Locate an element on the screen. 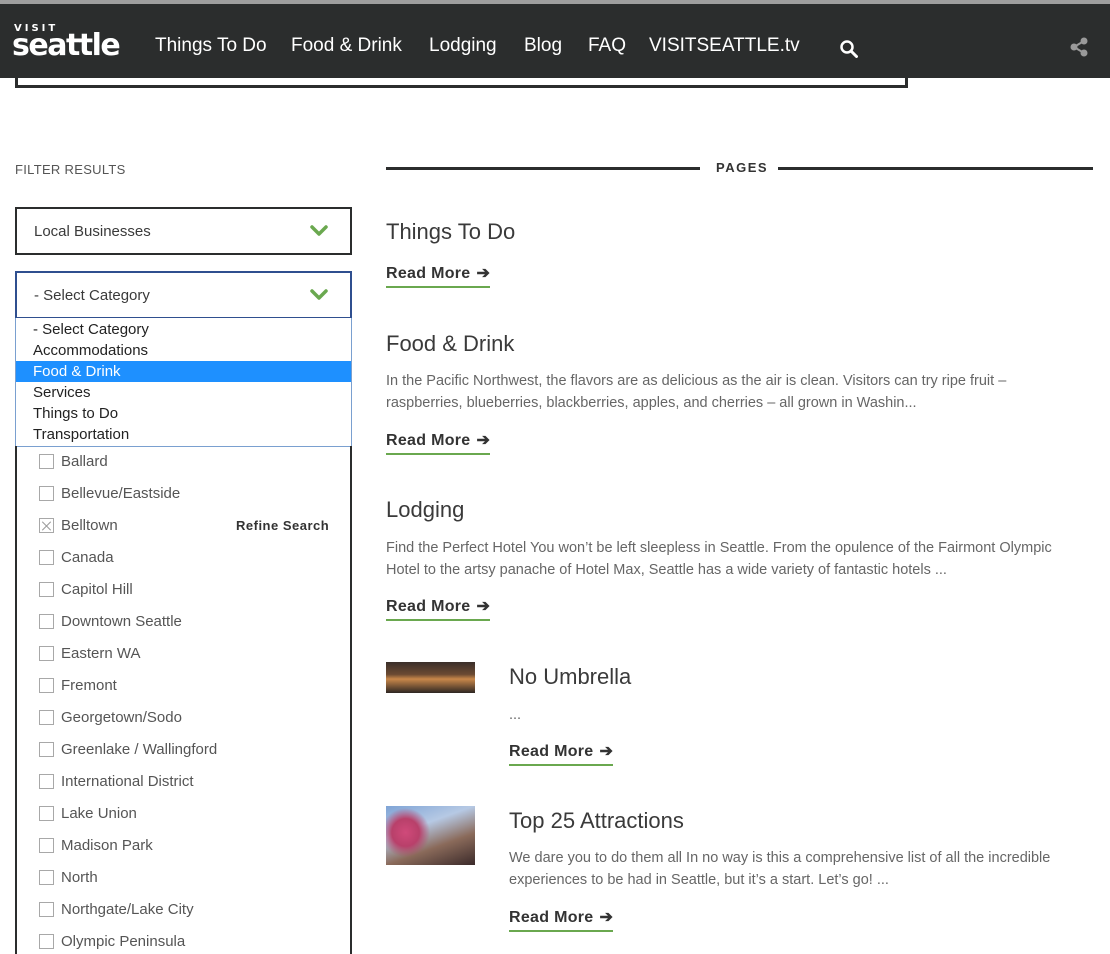 The image size is (1110, 954). type-select-value: Local Businesses is located at coordinates (92, 231).